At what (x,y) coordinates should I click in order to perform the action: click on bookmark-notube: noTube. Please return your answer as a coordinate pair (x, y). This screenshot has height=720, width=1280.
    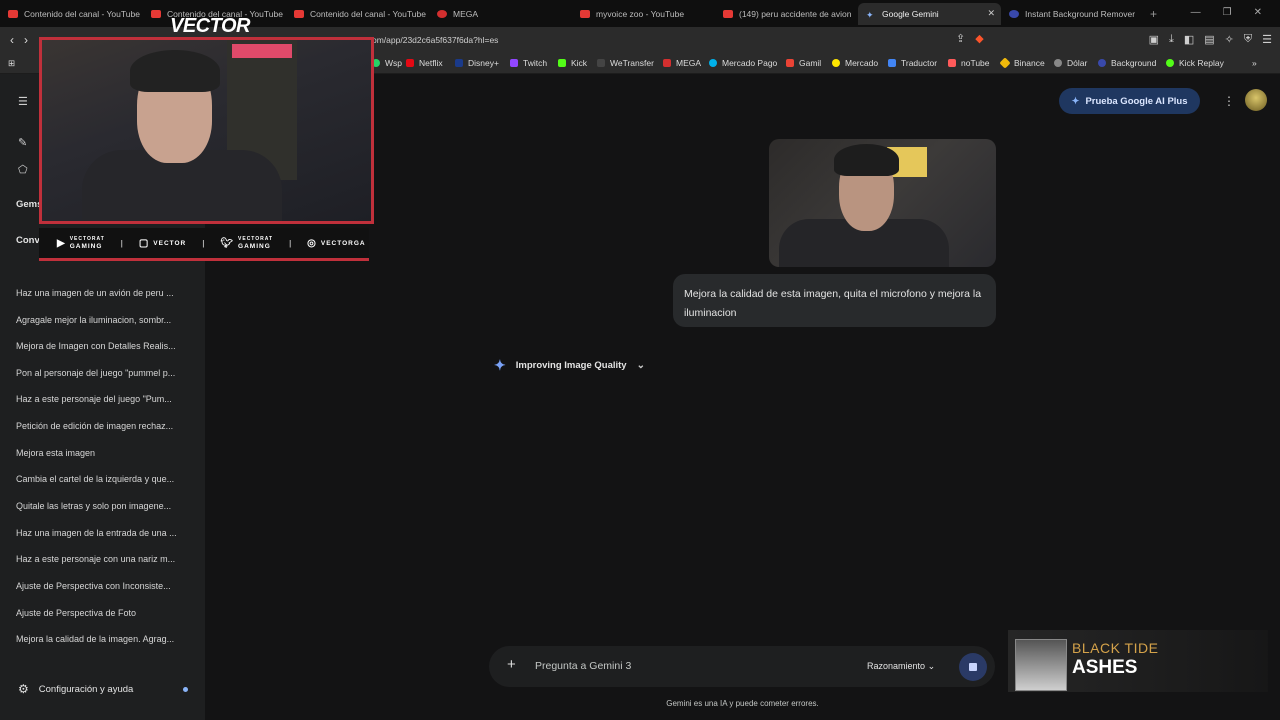
    Looking at the image, I should click on (969, 63).